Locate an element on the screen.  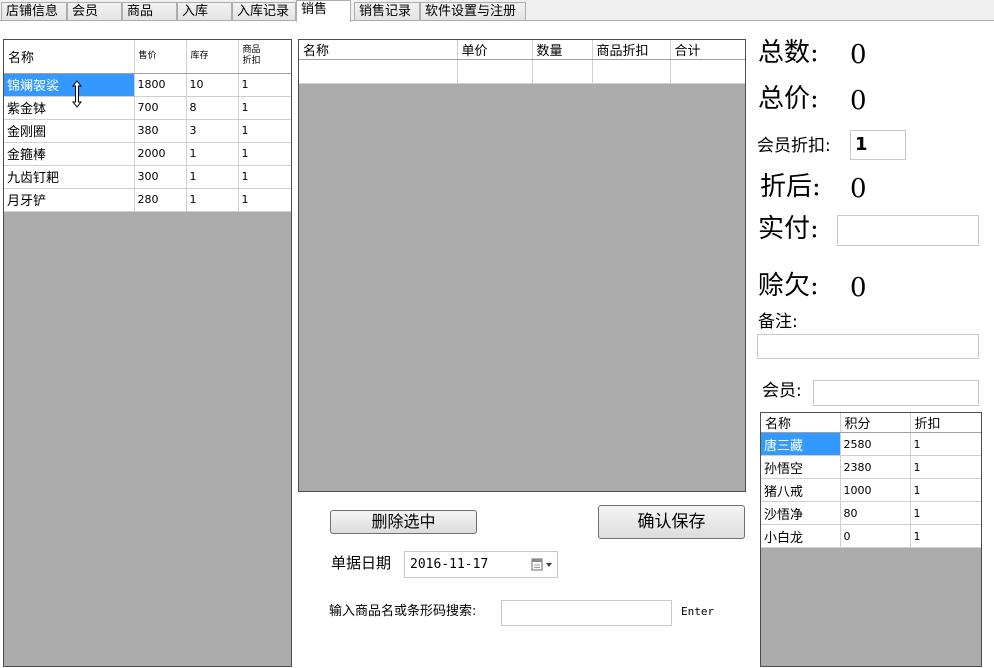
tab-label: 入库 is located at coordinates (195, 11).